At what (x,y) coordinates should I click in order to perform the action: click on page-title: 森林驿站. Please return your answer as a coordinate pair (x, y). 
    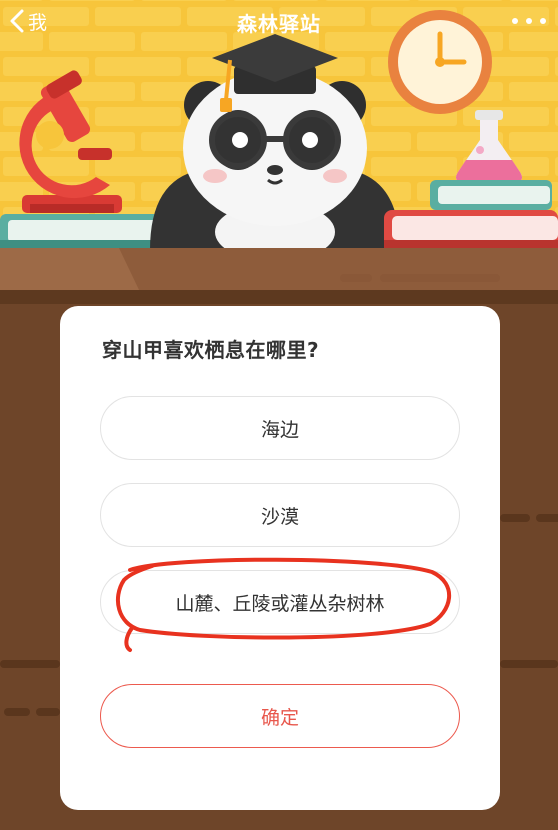
    Looking at the image, I should click on (279, 24).